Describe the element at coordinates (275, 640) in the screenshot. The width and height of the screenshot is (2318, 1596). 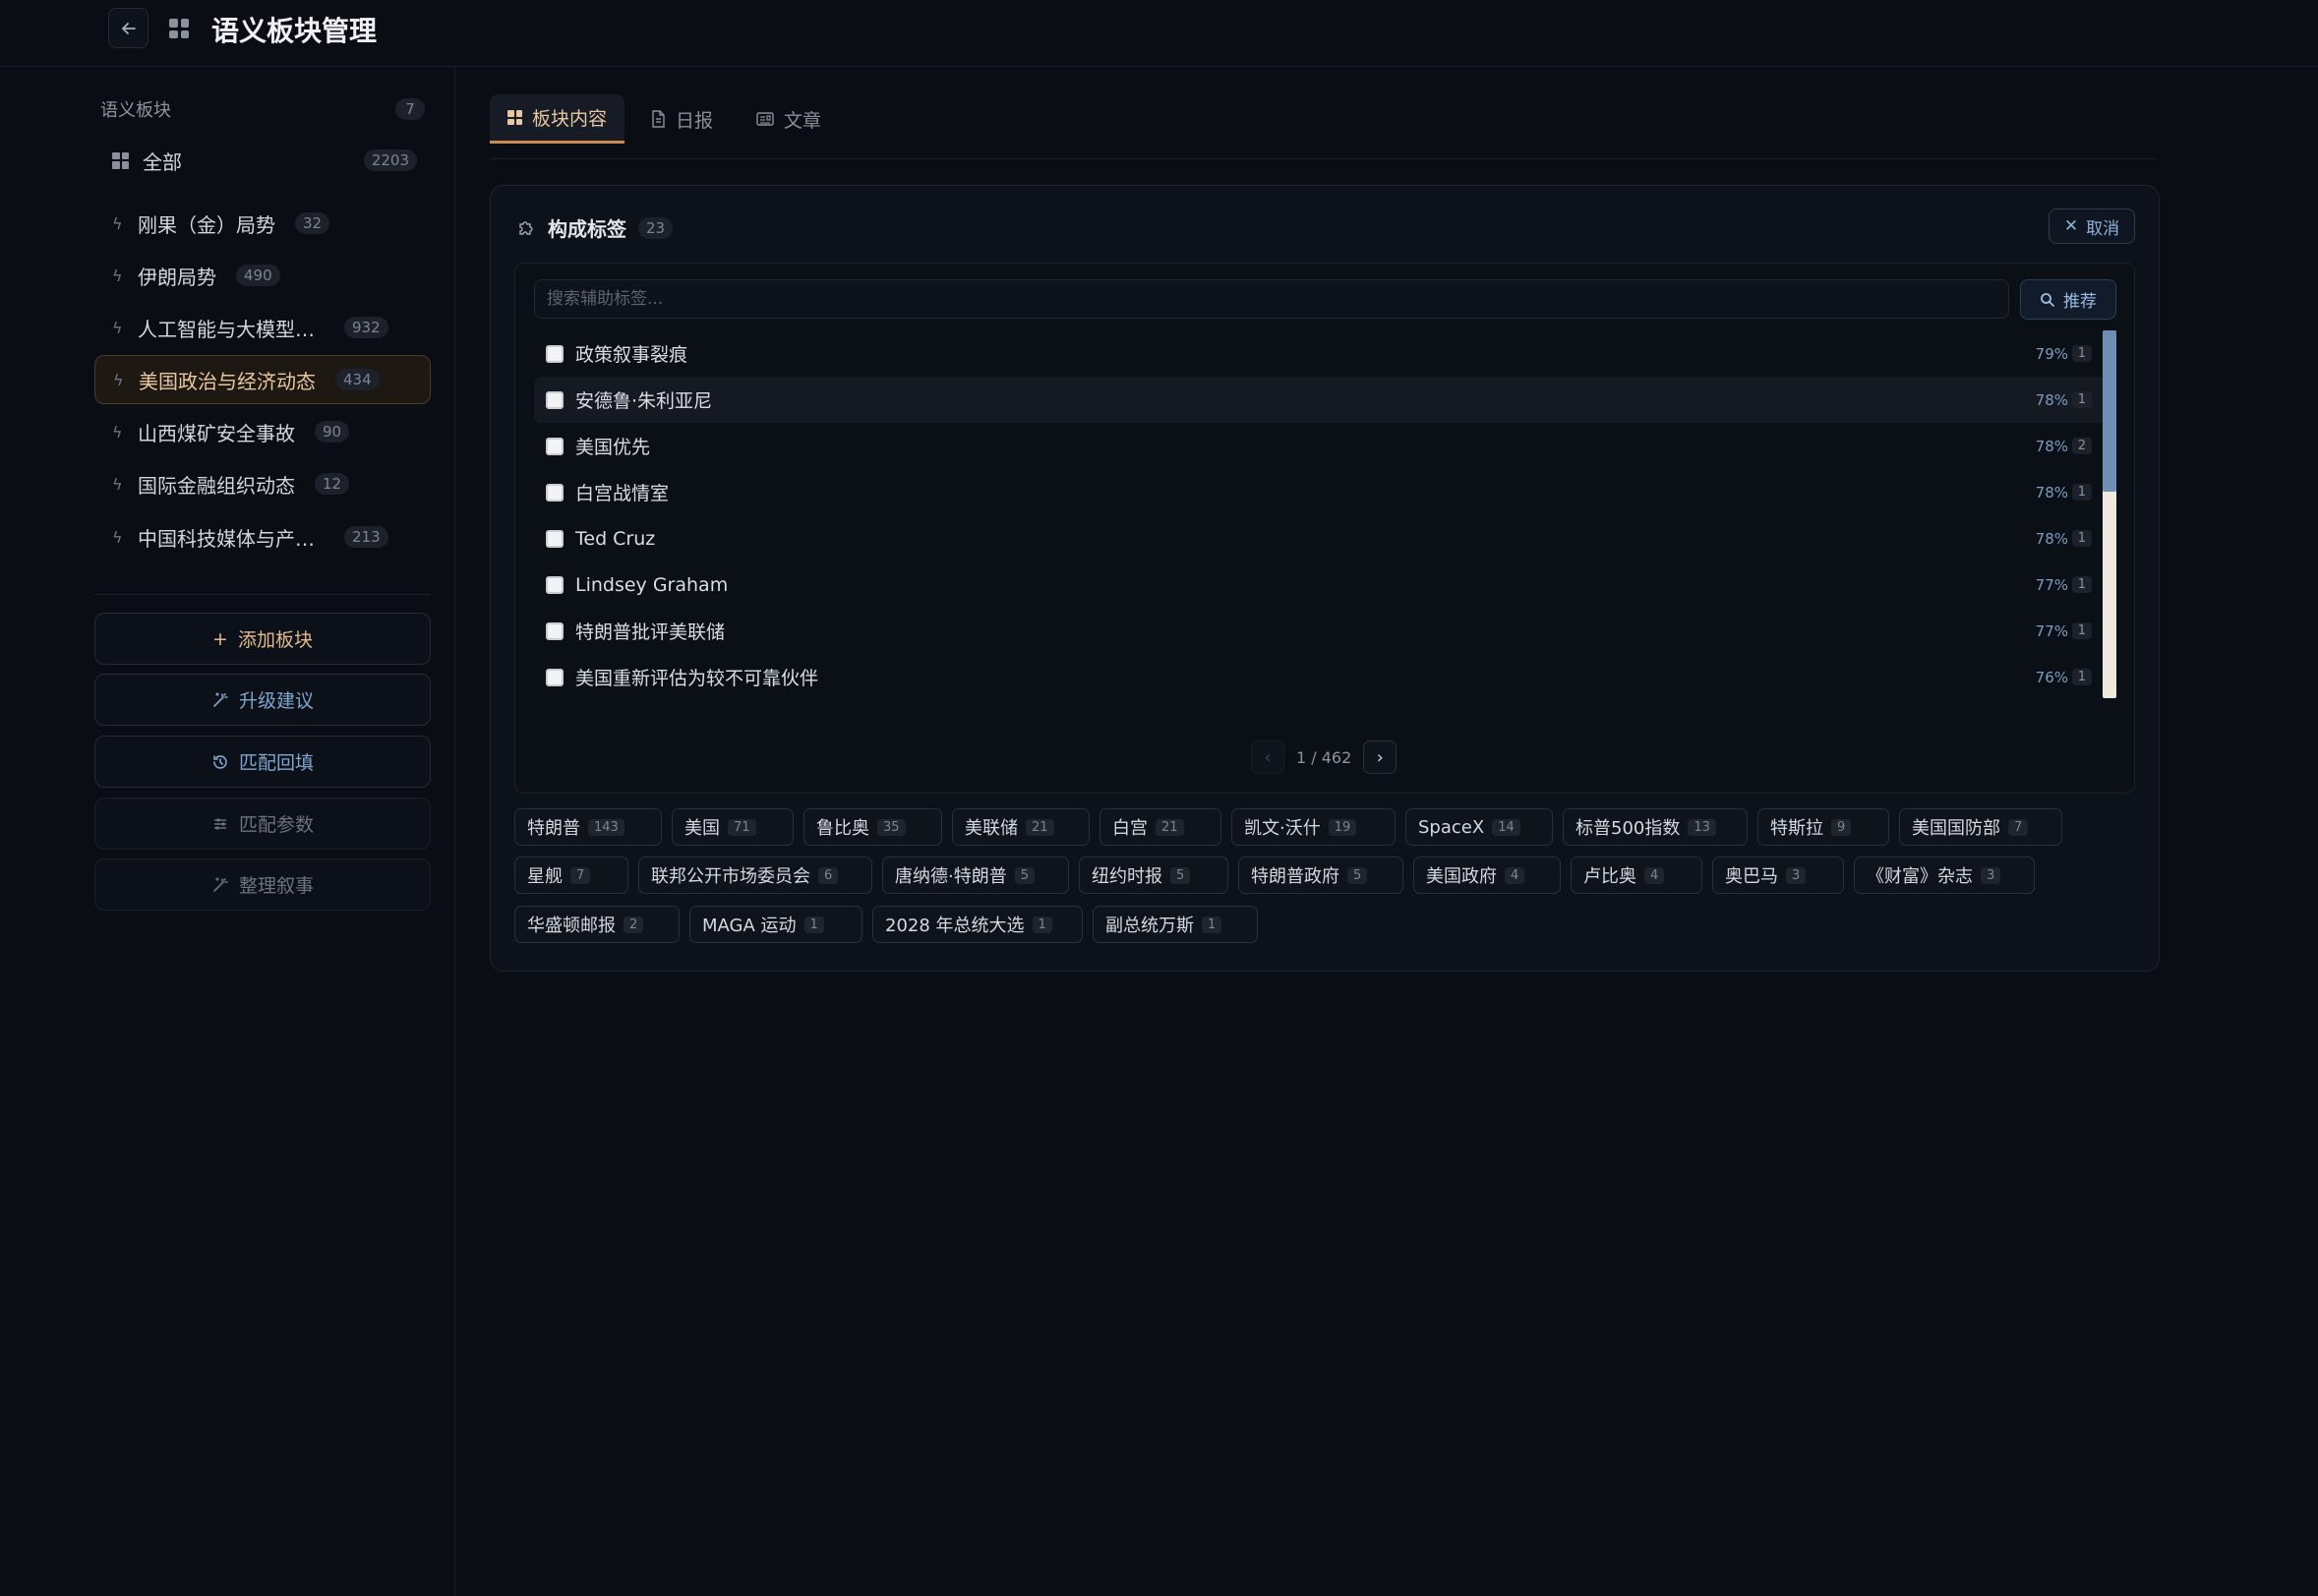
I see `add-section-label: 添加板块` at that location.